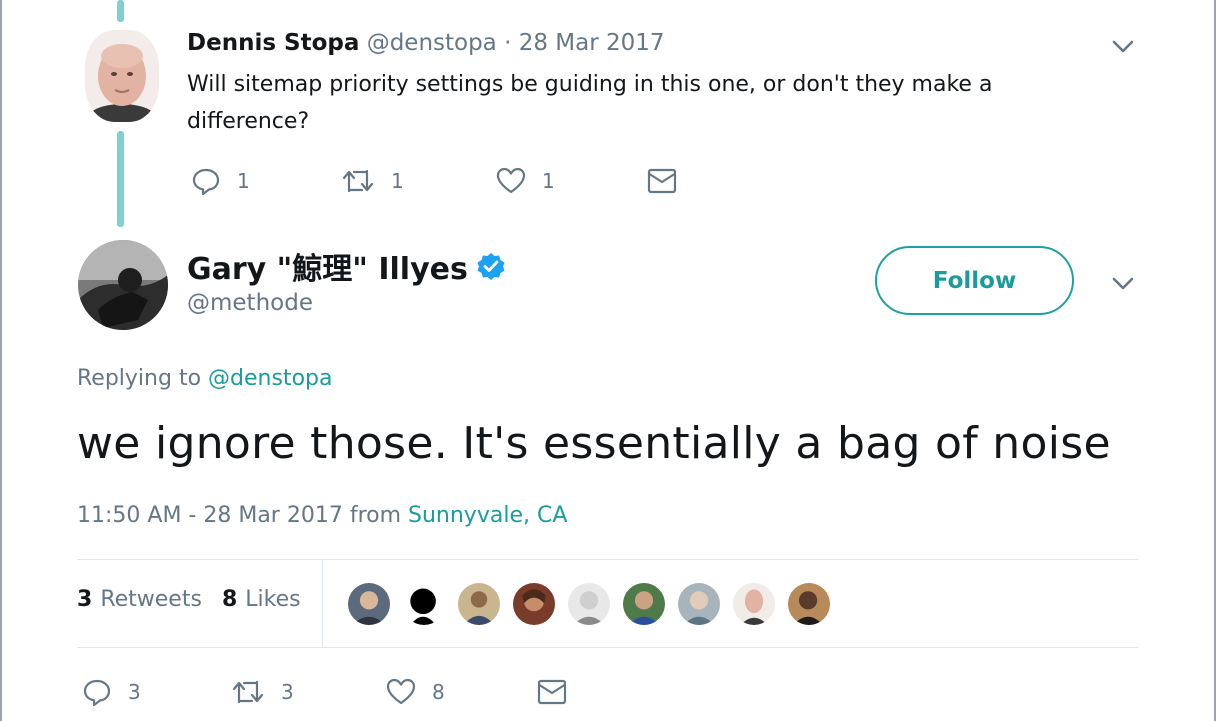 The width and height of the screenshot is (1216, 721). What do you see at coordinates (974, 280) in the screenshot?
I see `follow-button: Follow` at bounding box center [974, 280].